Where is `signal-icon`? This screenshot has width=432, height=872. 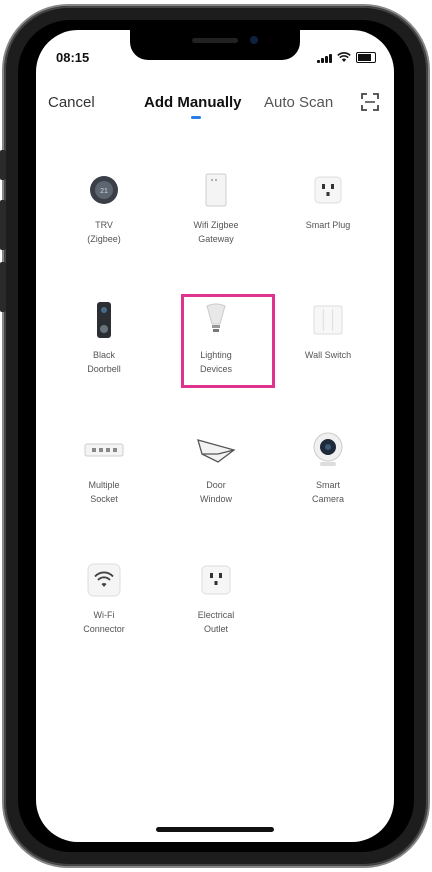 signal-icon is located at coordinates (324, 58).